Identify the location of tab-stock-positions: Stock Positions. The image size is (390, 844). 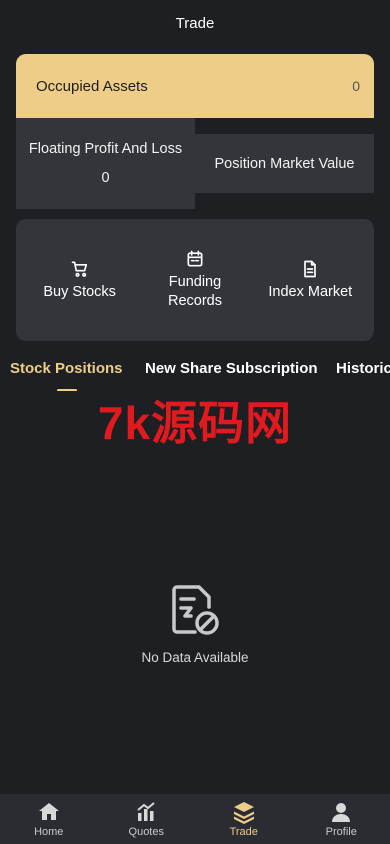
(66, 369).